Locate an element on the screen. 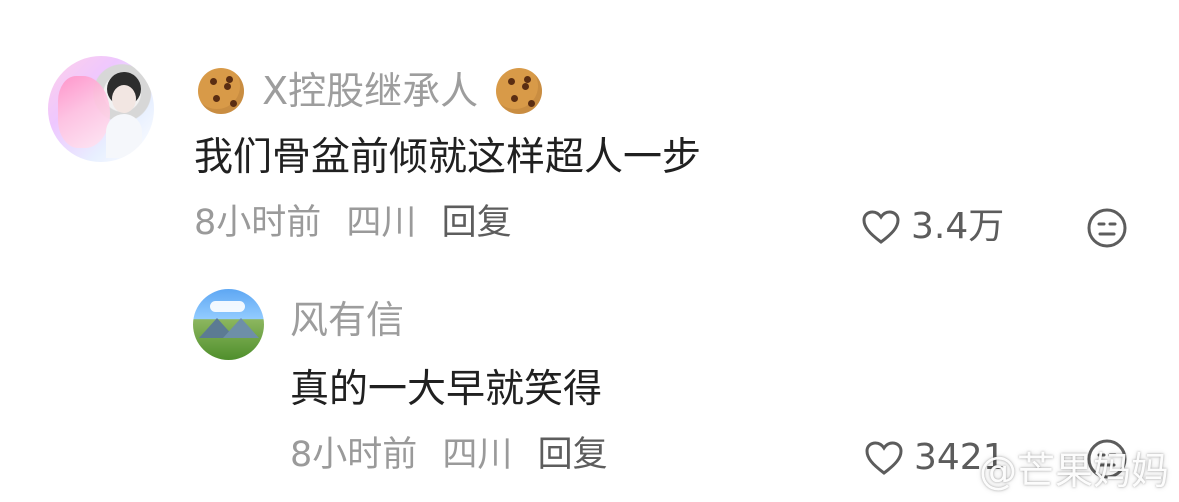  avatar-mountain-right is located at coordinates (241, 328).